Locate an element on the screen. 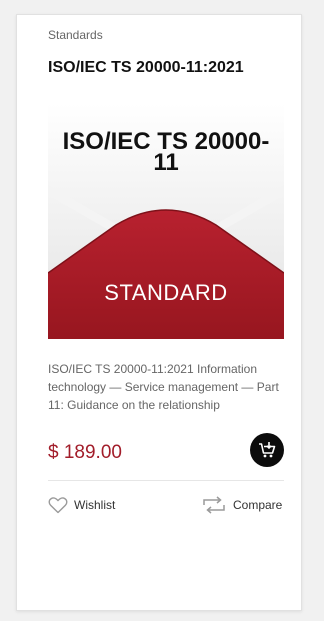 The height and width of the screenshot is (621, 324). divider is located at coordinates (166, 480).